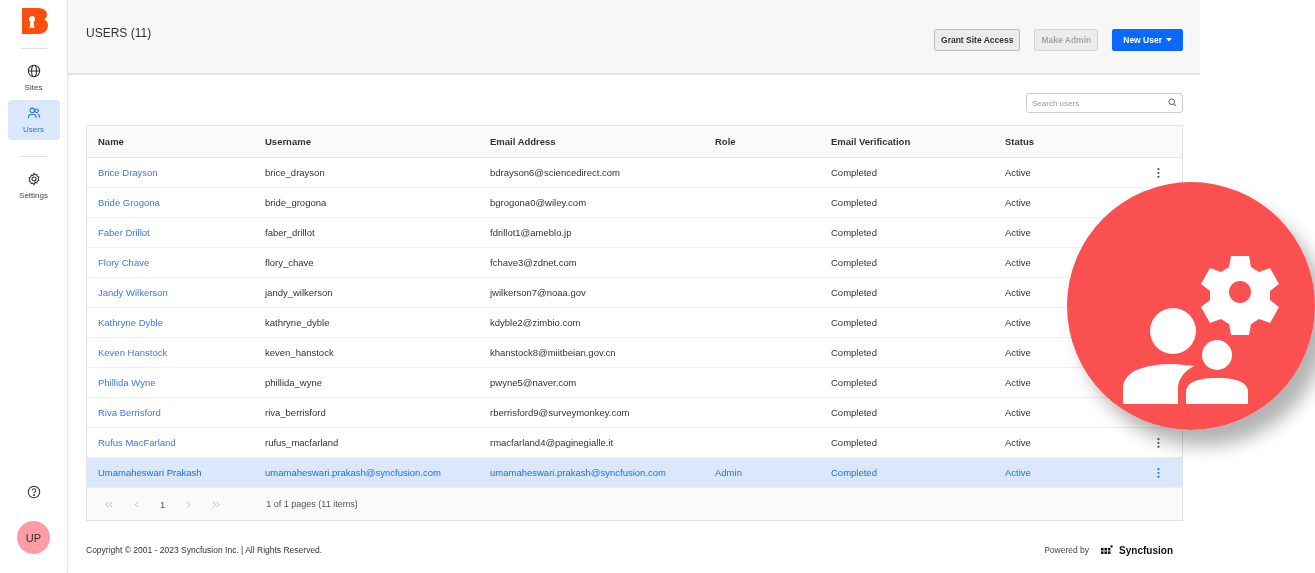  What do you see at coordinates (302, 442) in the screenshot?
I see `table-cell: rufus_macfarland` at bounding box center [302, 442].